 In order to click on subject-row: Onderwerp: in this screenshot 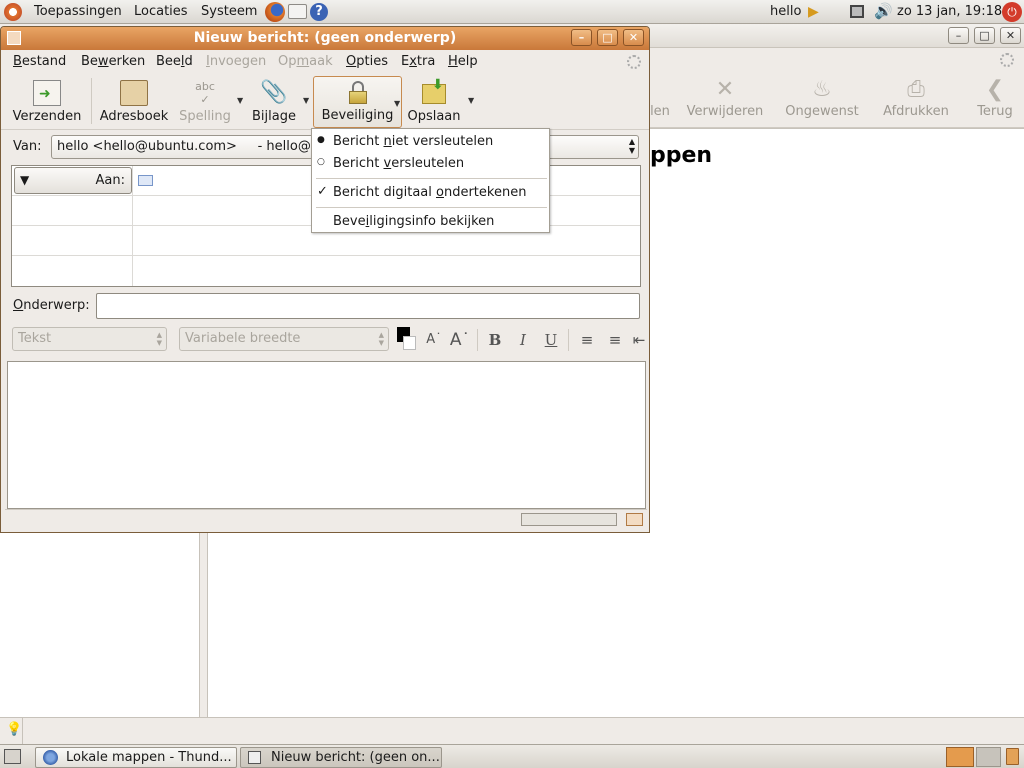, I will do `click(325, 306)`.